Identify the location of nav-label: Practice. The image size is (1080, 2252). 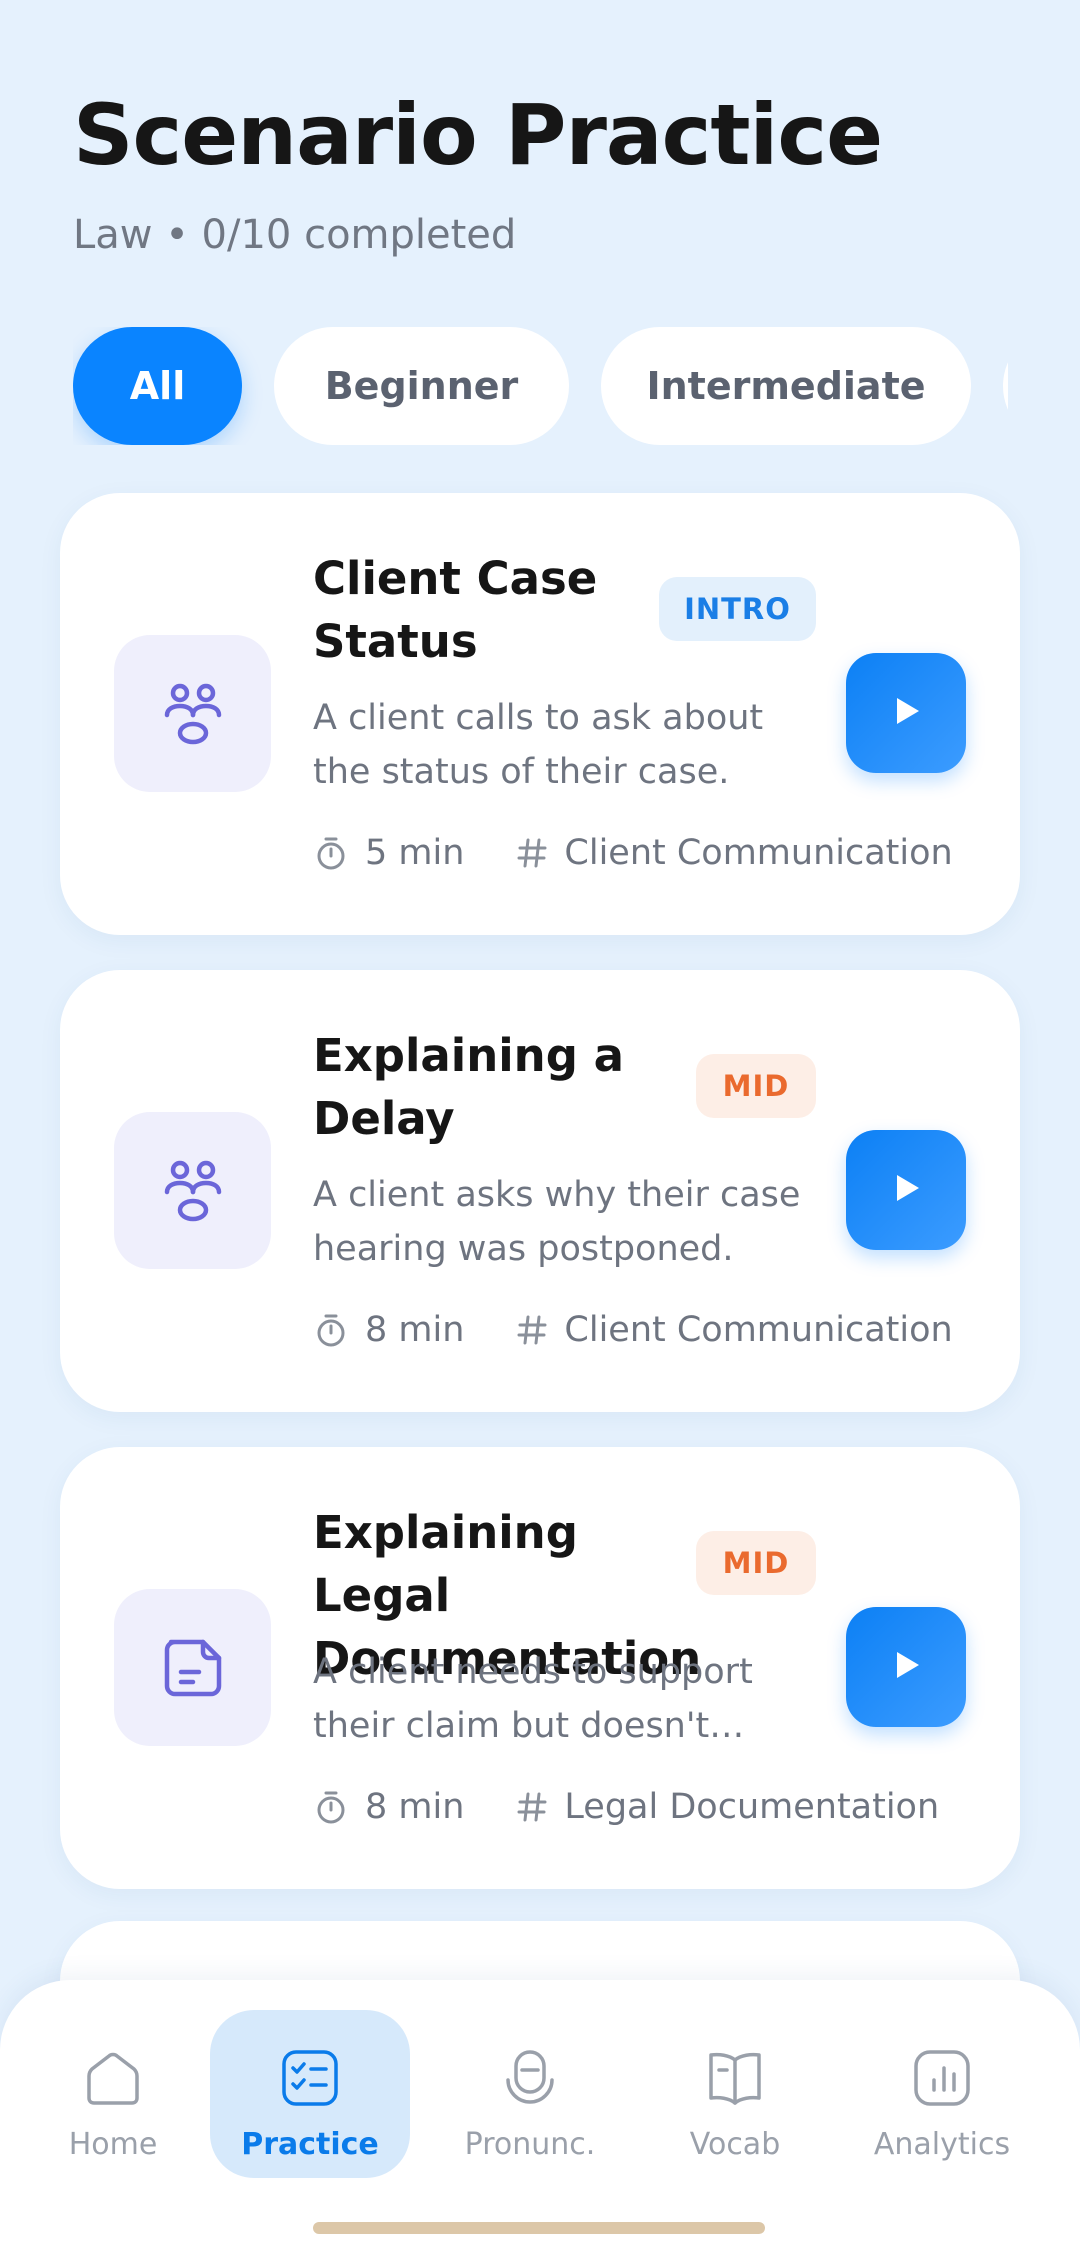
(310, 2144).